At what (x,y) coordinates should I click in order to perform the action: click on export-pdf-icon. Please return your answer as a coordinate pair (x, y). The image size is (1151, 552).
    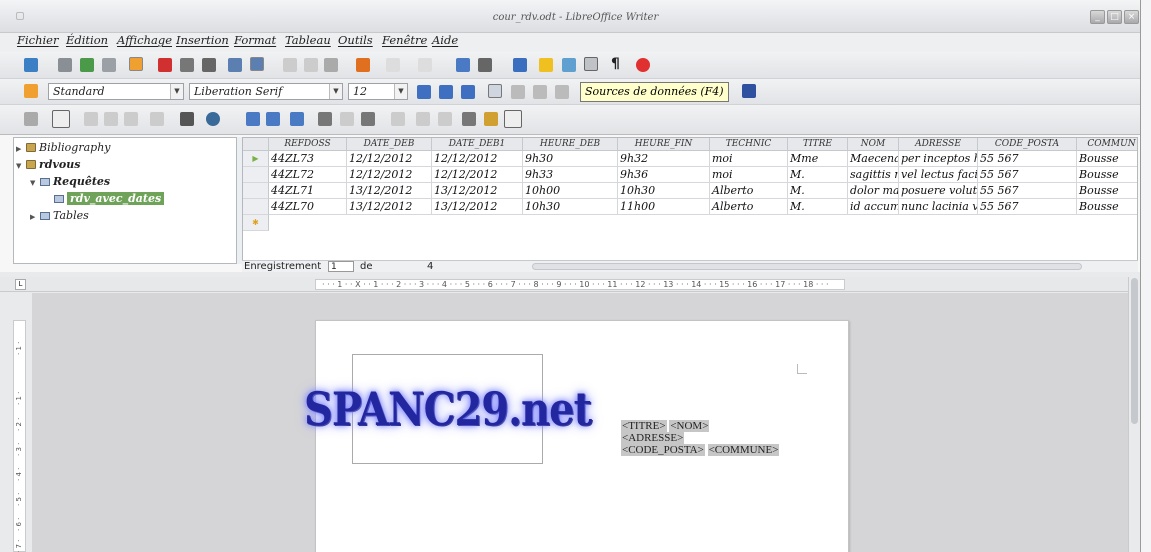
    Looking at the image, I should click on (165, 65).